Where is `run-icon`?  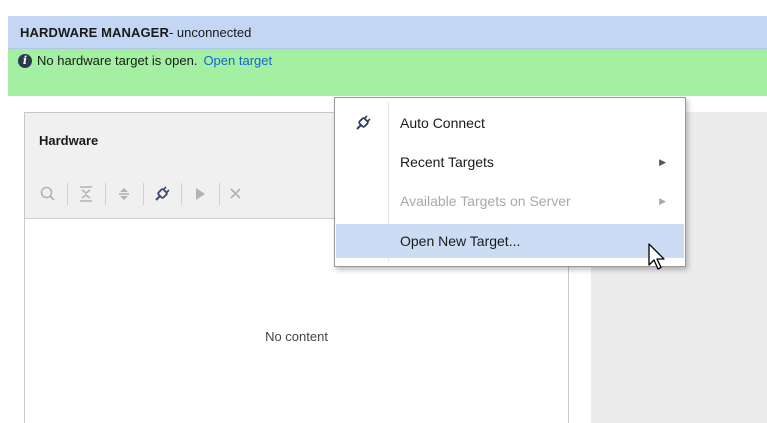
run-icon is located at coordinates (200, 194).